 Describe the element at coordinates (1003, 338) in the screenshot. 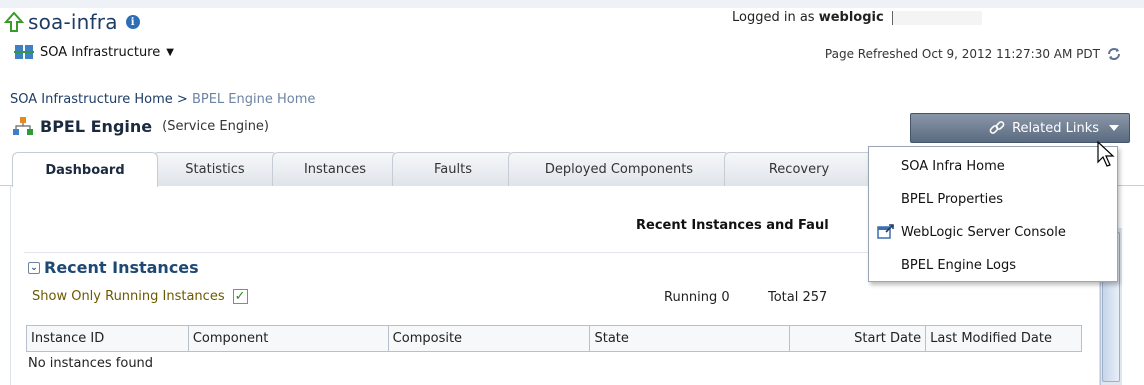

I see `column-header: Last Modified Date` at that location.